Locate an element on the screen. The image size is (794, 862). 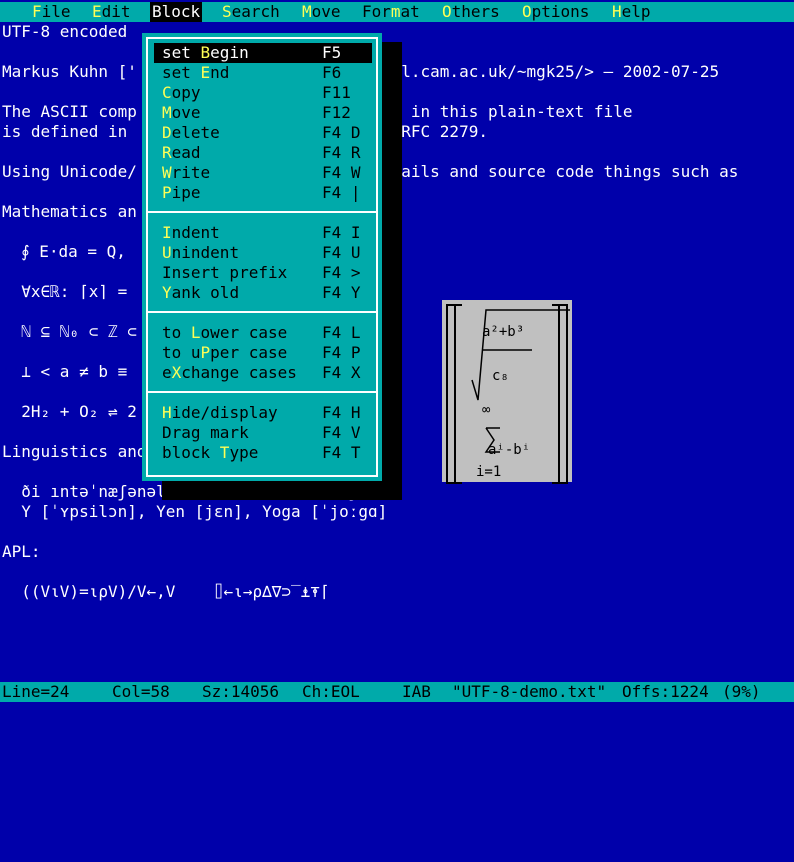
block-menu-item-set-end: set End F6 is located at coordinates (263, 73).